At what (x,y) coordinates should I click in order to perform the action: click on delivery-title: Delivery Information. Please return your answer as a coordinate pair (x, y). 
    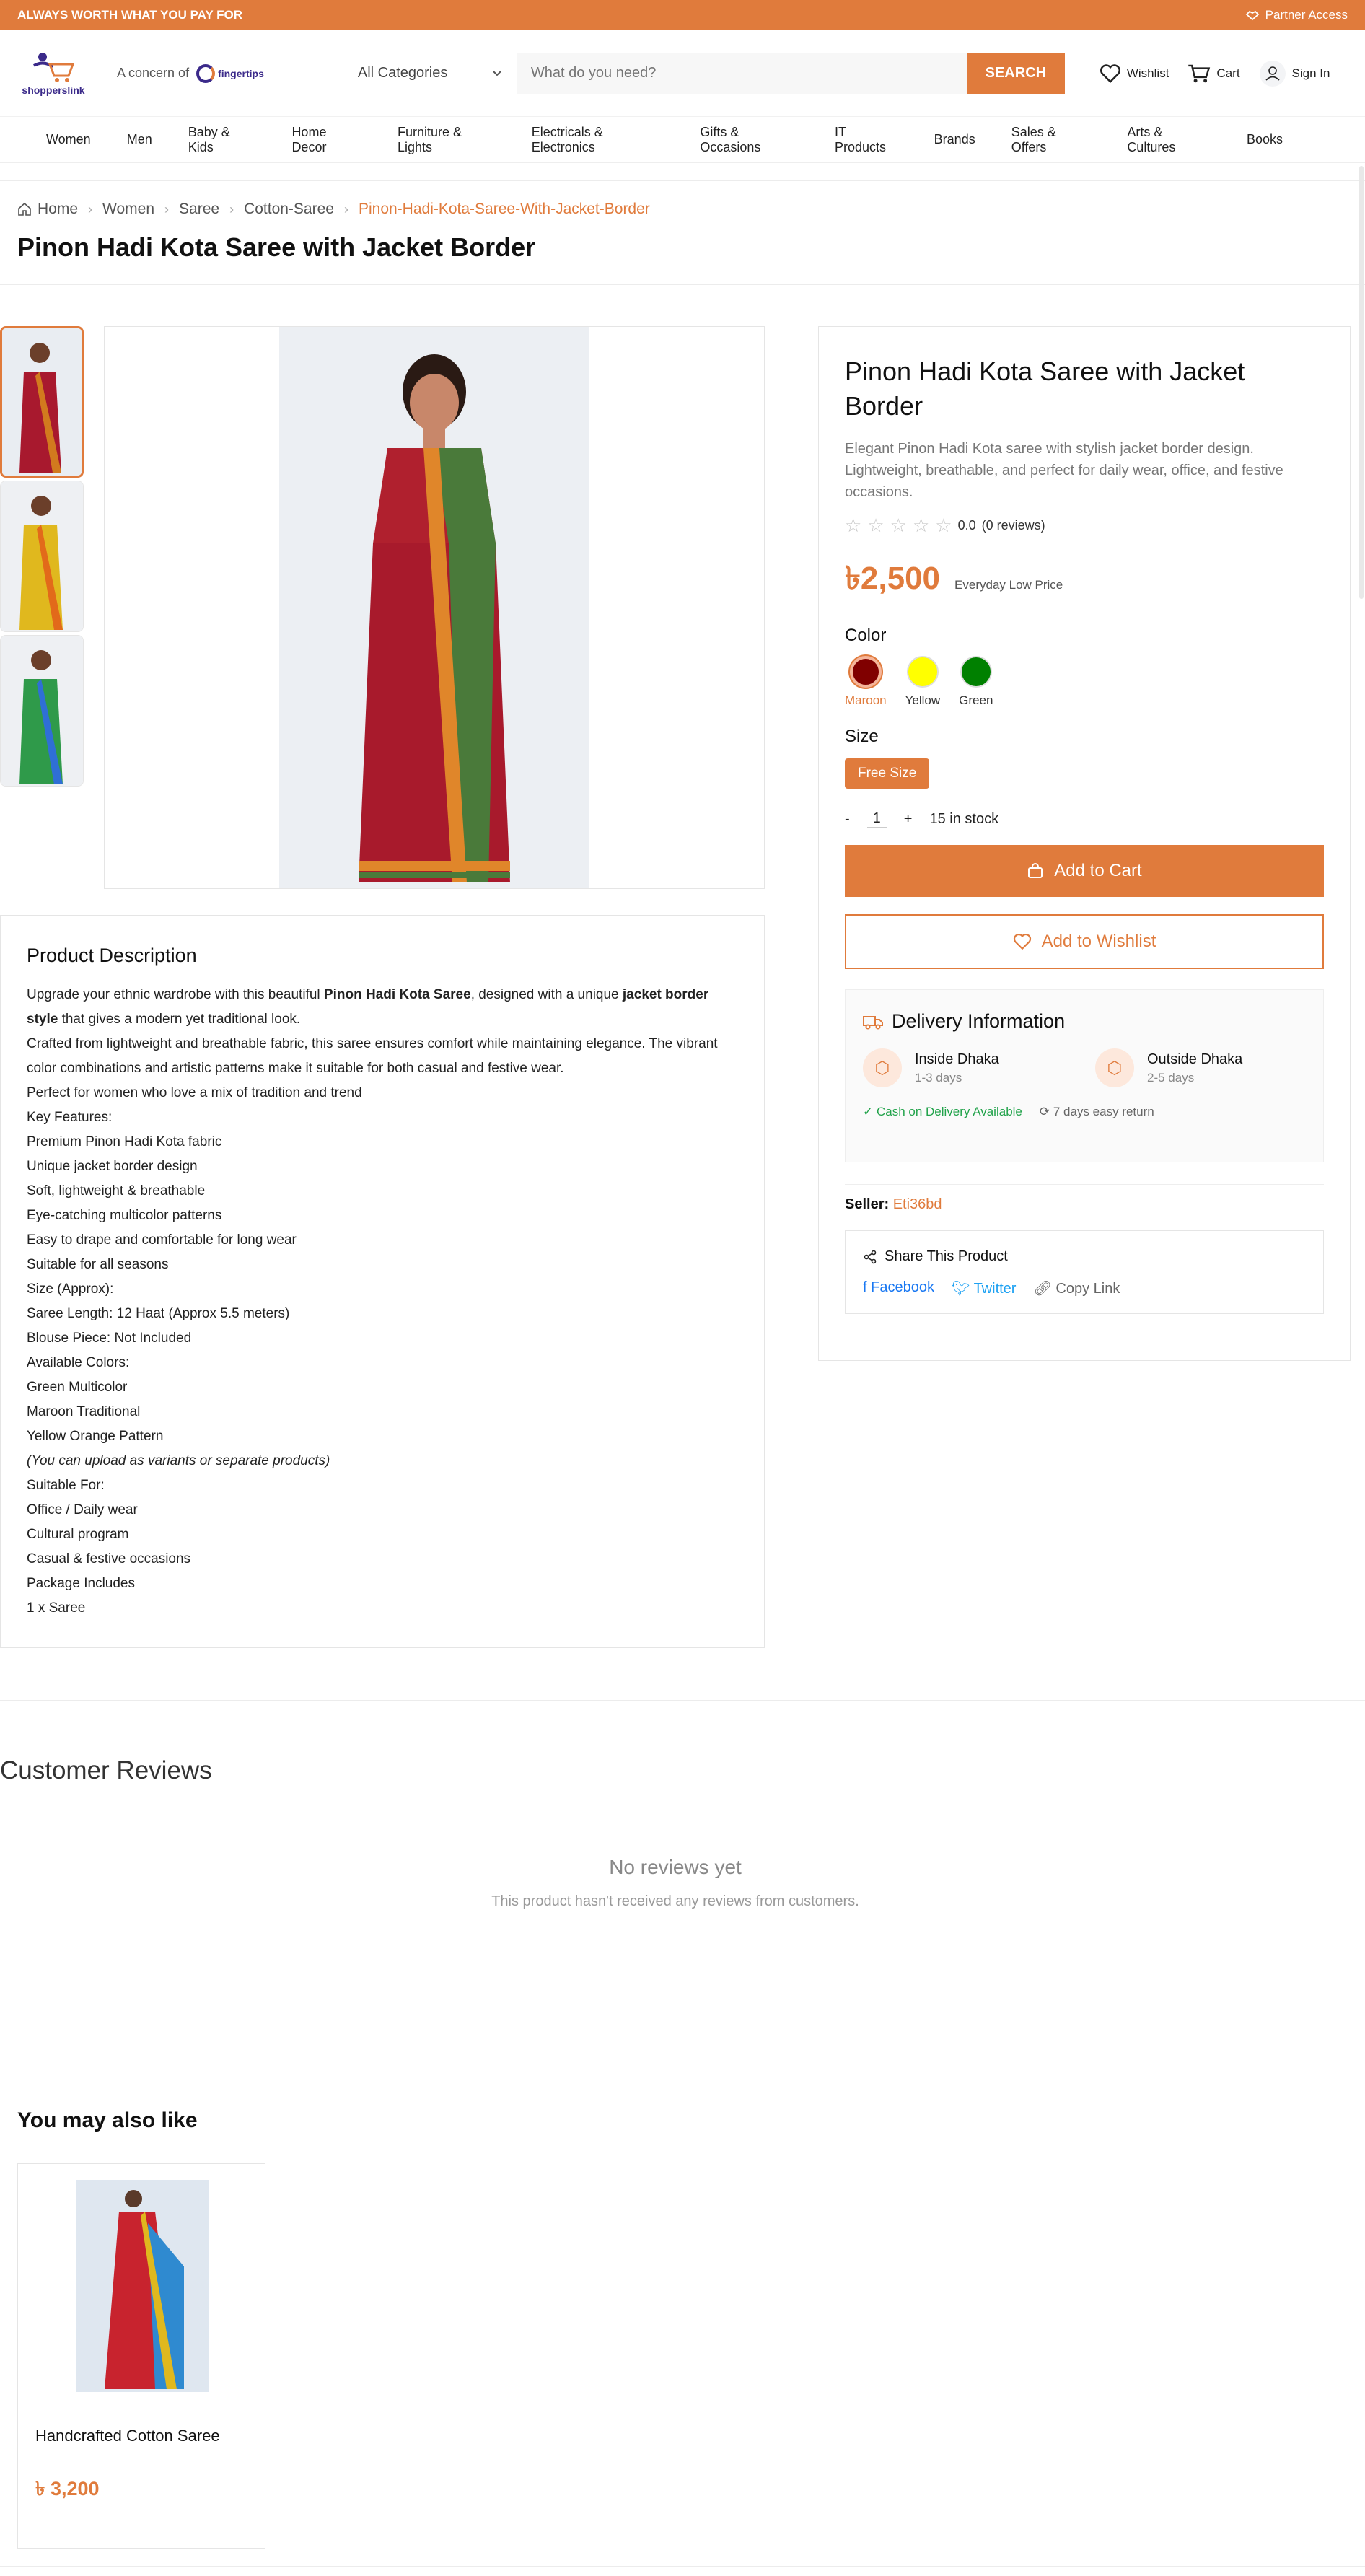
    Looking at the image, I should click on (979, 1021).